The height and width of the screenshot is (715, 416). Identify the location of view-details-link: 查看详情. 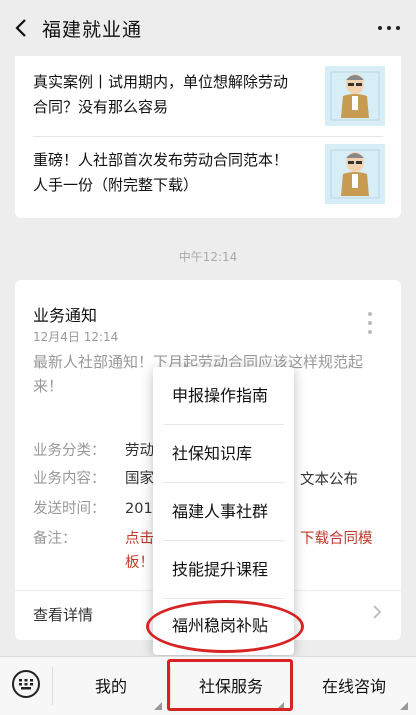
(63, 614).